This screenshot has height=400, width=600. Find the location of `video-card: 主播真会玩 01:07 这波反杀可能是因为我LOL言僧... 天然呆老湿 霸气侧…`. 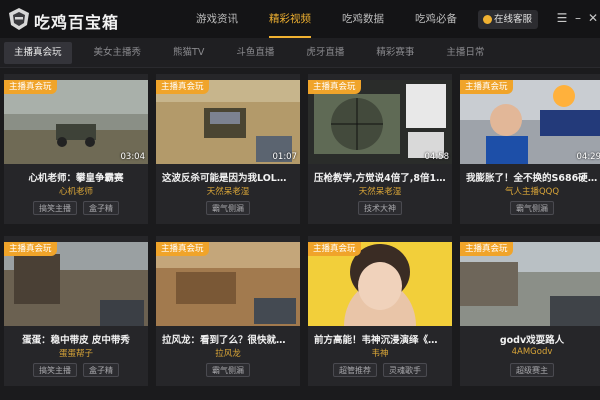

video-card: 主播真会玩 01:07 这波反杀可能是因为我LOL言僧... 天然呆老湿 霸气侧… is located at coordinates (228, 149).